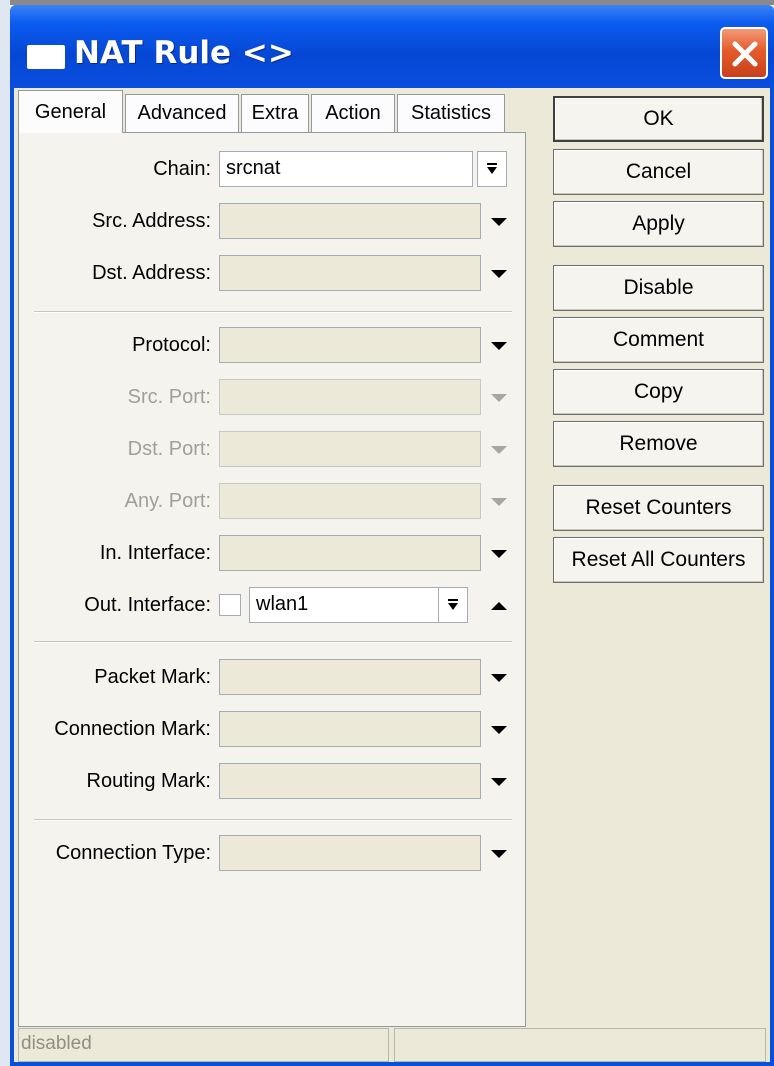 The height and width of the screenshot is (1066, 774). What do you see at coordinates (658, 288) in the screenshot?
I see `disable-button: Disable` at bounding box center [658, 288].